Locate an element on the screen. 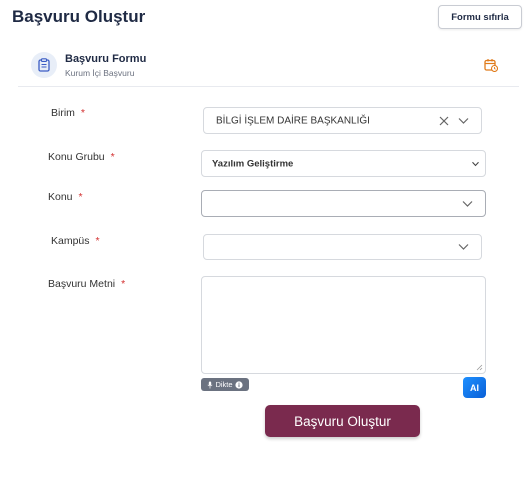  konu-grubu-label: Konu Grubu * is located at coordinates (81, 157).